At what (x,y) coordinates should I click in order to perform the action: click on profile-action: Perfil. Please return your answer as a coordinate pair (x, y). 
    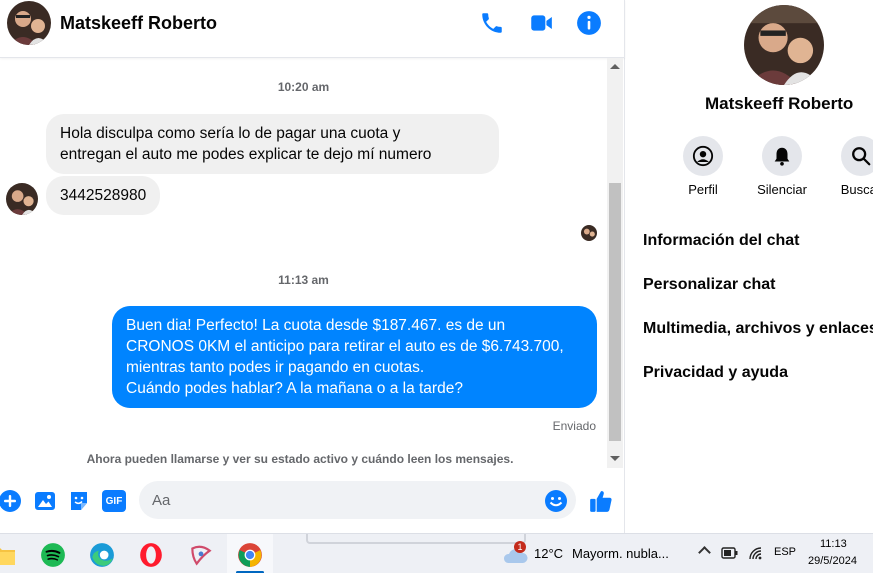
    Looking at the image, I should click on (703, 166).